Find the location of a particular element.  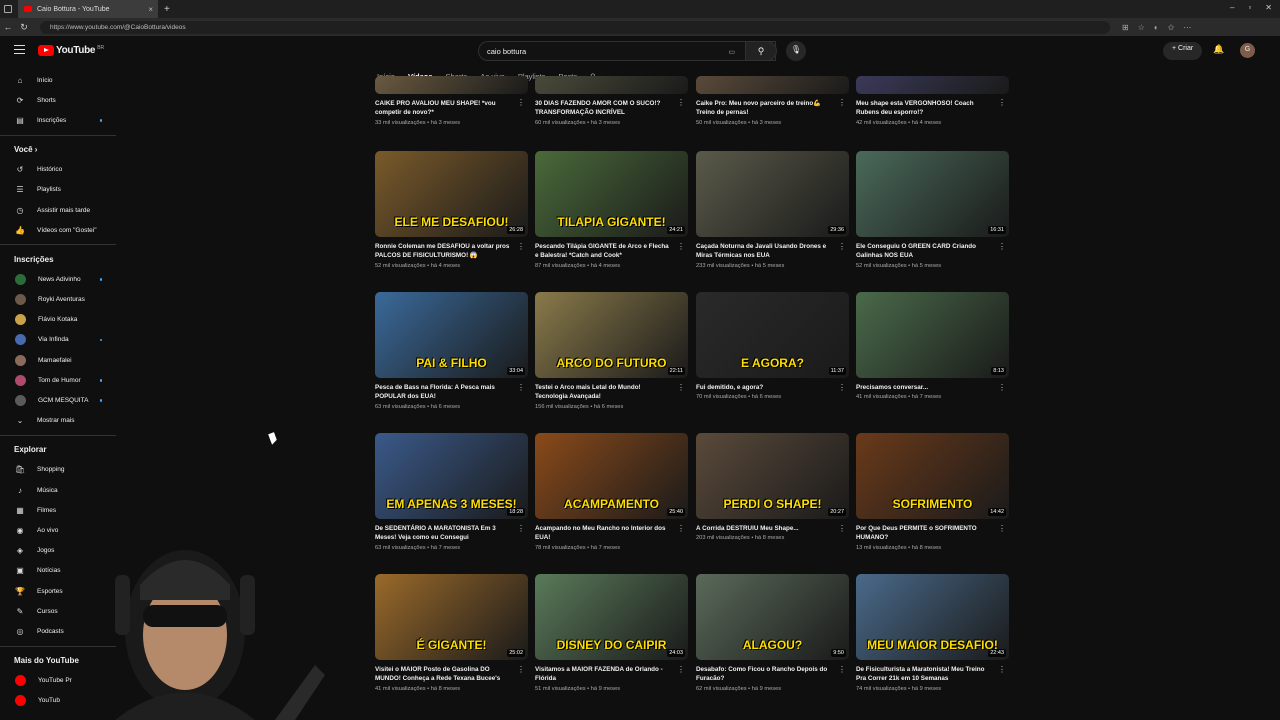

video-thumbnail: ELE ME DESAFIOU! 26:28 is located at coordinates (451, 194).